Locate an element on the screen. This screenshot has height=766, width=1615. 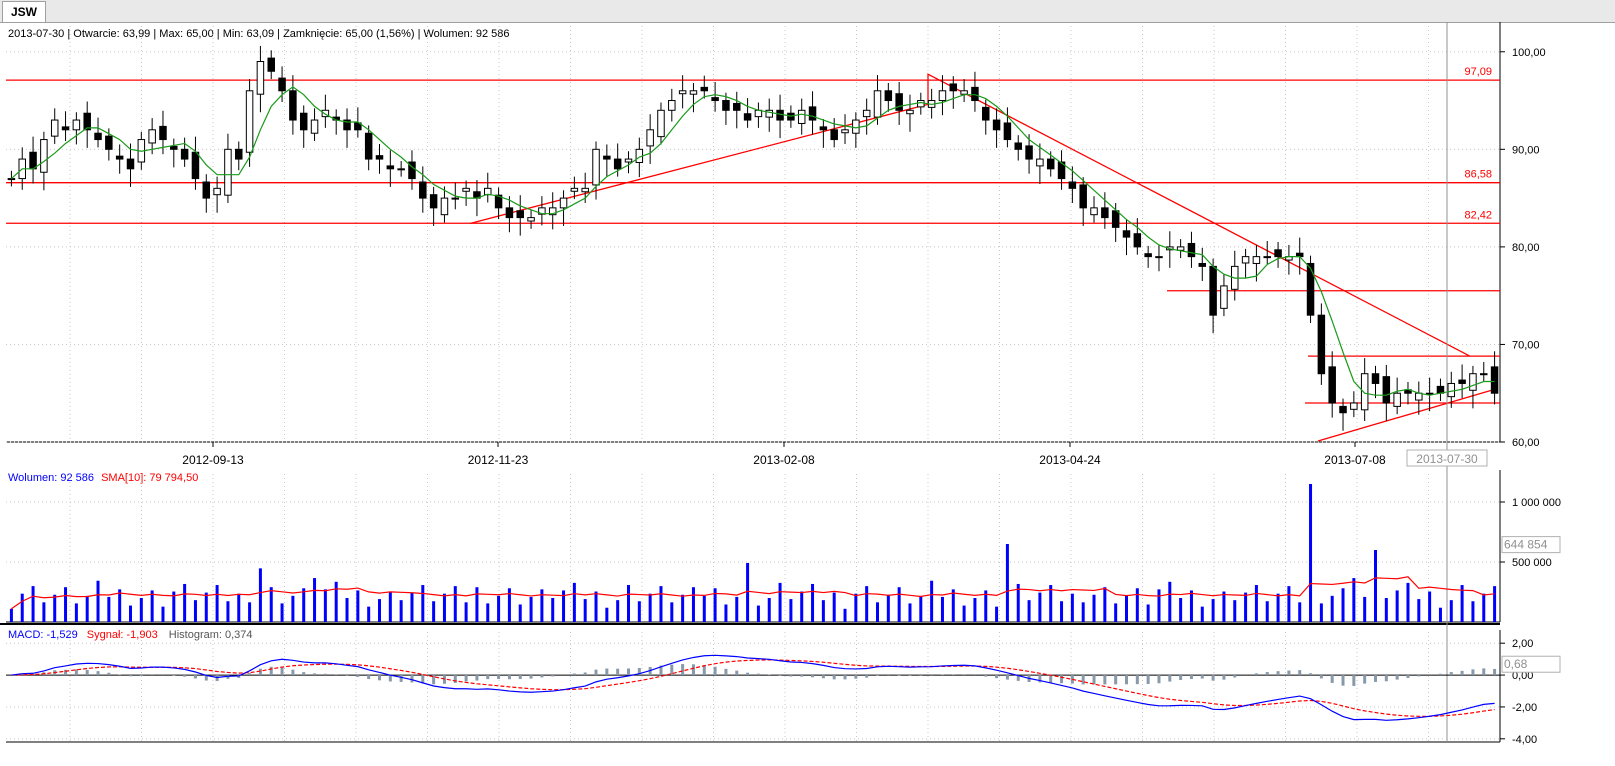
date-tick-label: 2012-09-13 is located at coordinates (213, 460).